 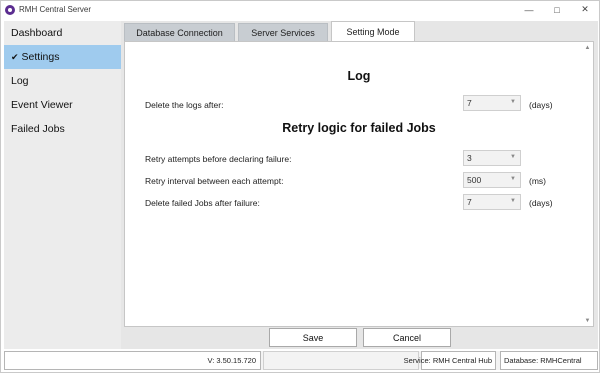 What do you see at coordinates (10, 9) in the screenshot?
I see `app-logo-icon` at bounding box center [10, 9].